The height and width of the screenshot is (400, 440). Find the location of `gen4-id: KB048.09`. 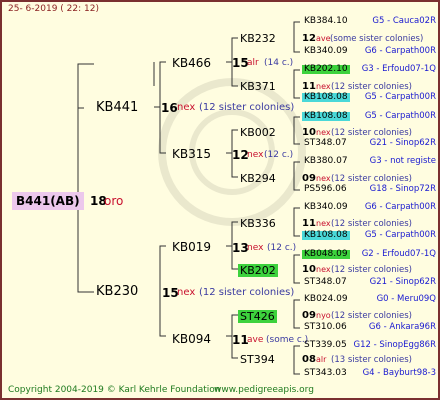

gen4-id: KB048.09 is located at coordinates (326, 254).